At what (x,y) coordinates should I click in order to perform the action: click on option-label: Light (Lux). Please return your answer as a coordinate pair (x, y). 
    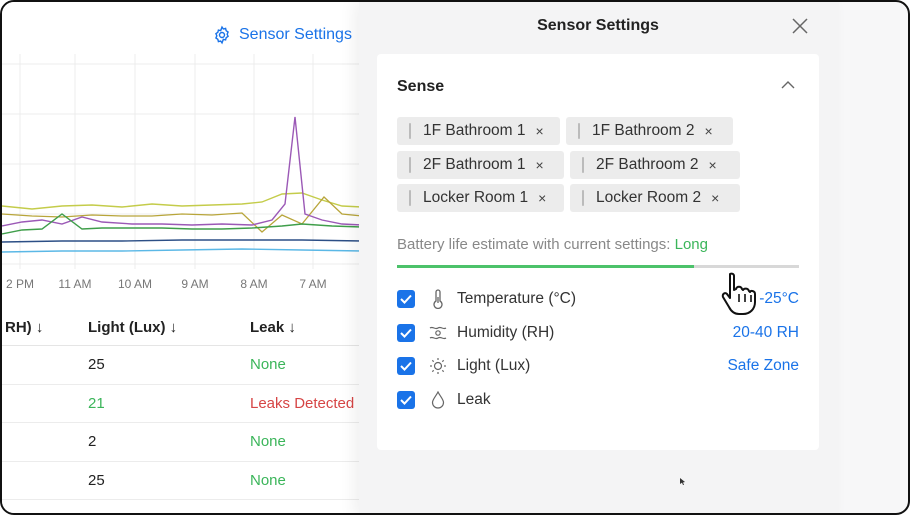
    Looking at the image, I should click on (494, 365).